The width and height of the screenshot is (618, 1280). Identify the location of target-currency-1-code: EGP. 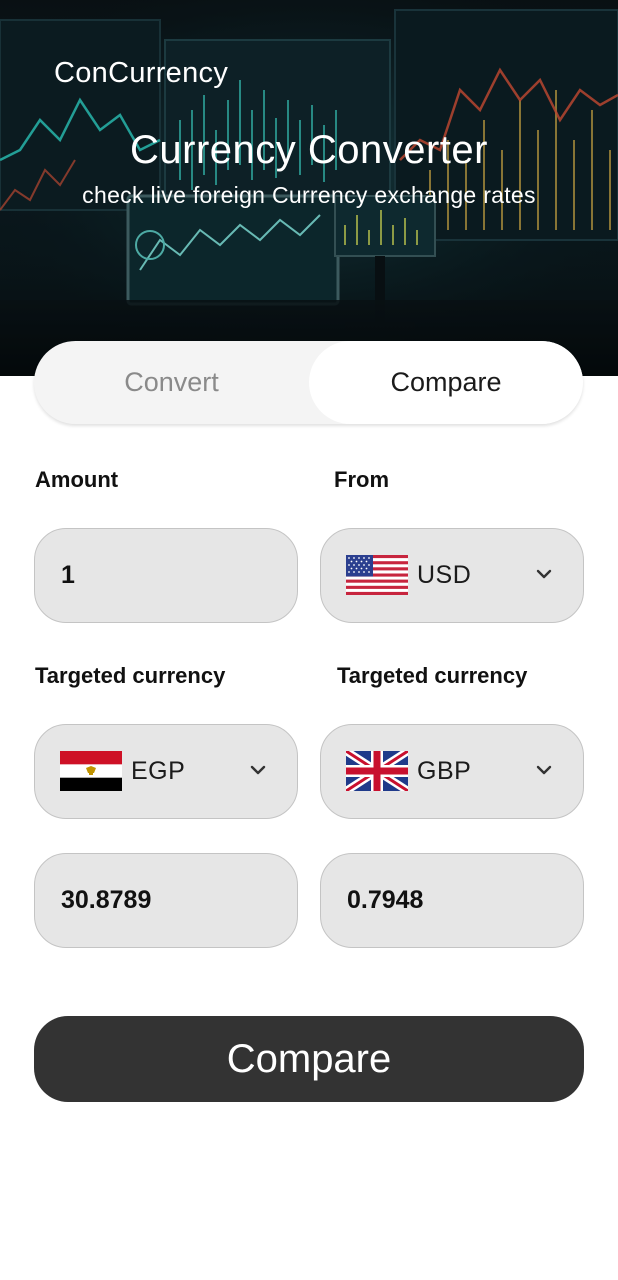
(158, 770).